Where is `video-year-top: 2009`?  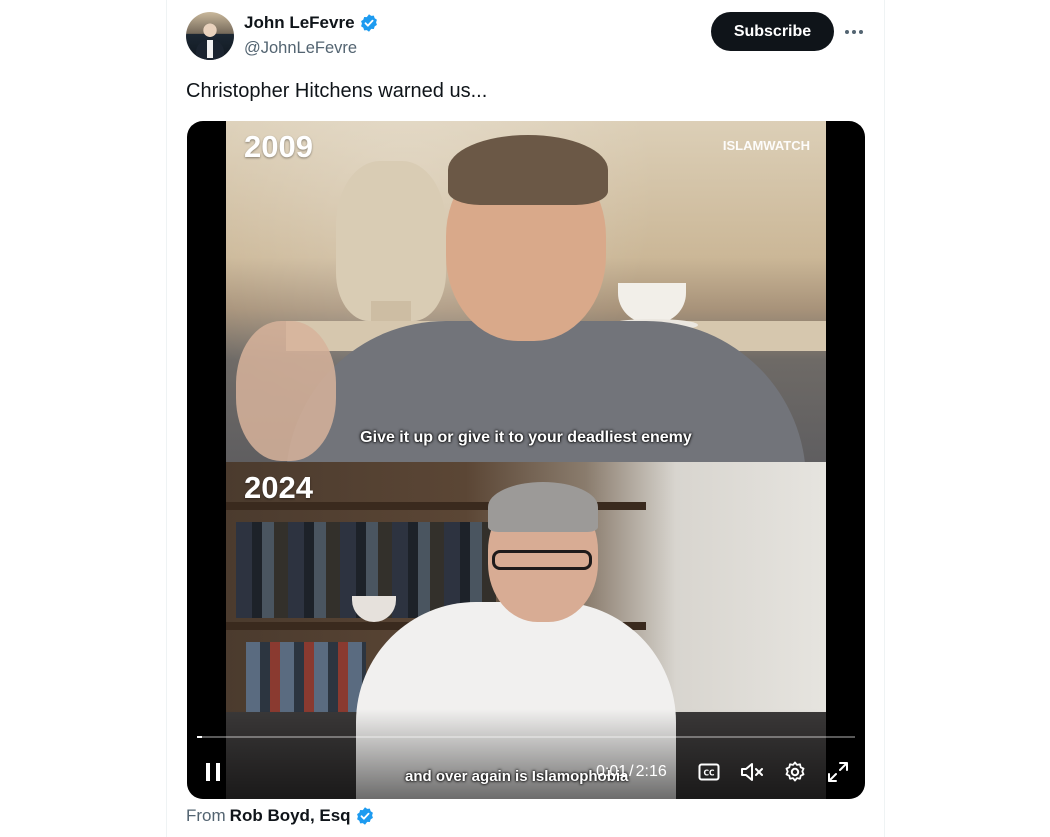 video-year-top: 2009 is located at coordinates (278, 146).